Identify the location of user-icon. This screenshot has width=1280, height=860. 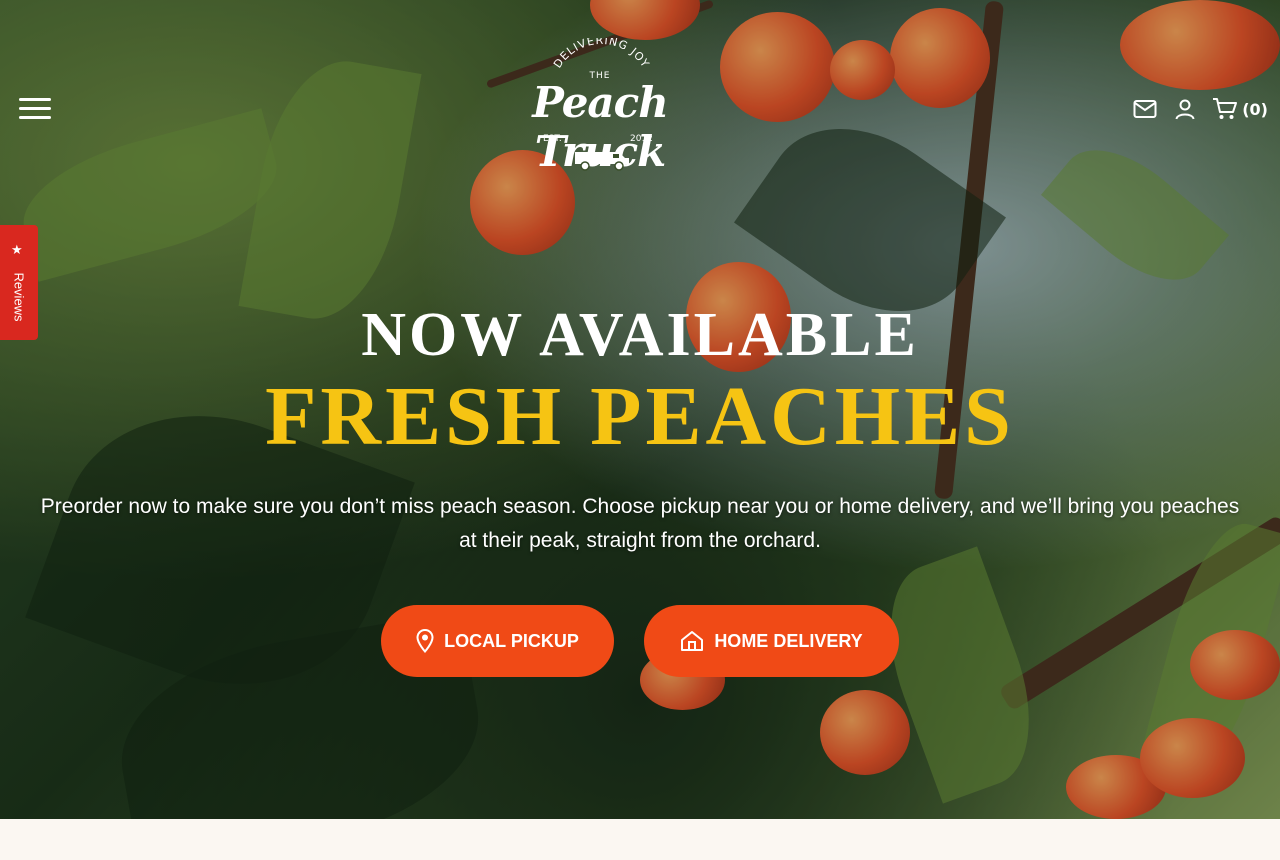
(1185, 109).